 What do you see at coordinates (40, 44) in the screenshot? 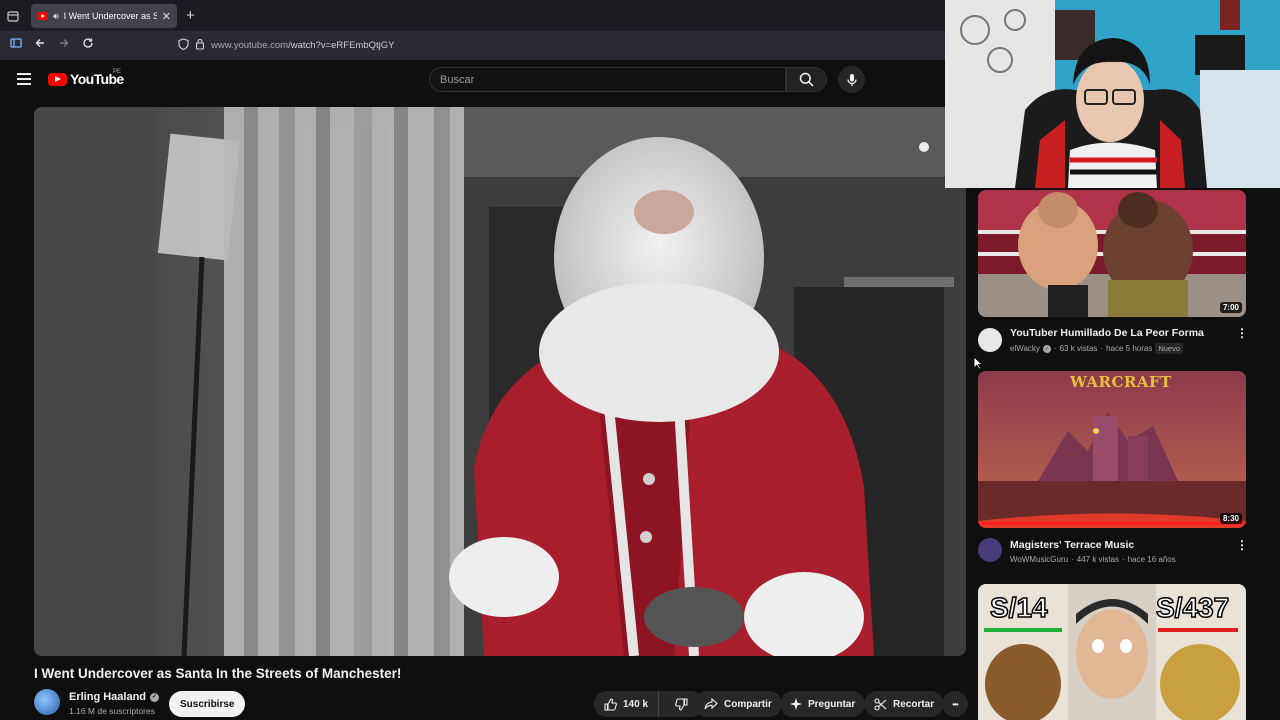
I see `back-arrow-icon` at bounding box center [40, 44].